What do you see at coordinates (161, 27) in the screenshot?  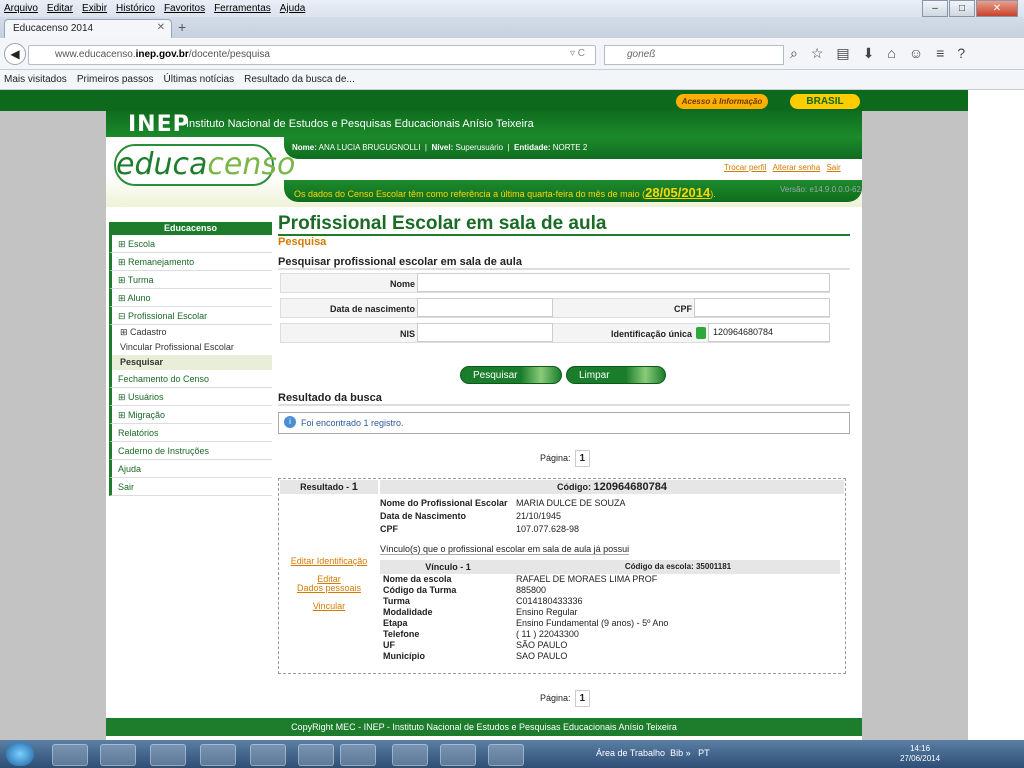 I see `close-tab-icon: ✕` at bounding box center [161, 27].